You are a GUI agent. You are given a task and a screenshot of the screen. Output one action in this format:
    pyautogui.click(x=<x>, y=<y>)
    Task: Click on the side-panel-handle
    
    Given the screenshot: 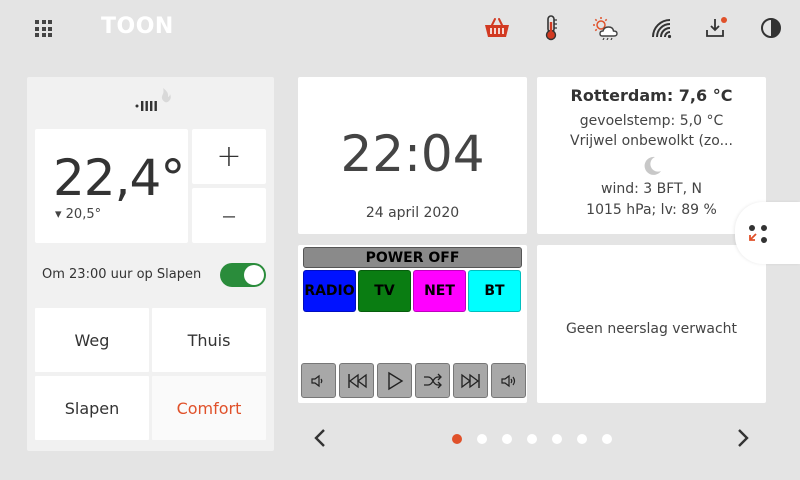 What is the action you would take?
    pyautogui.click(x=767, y=233)
    